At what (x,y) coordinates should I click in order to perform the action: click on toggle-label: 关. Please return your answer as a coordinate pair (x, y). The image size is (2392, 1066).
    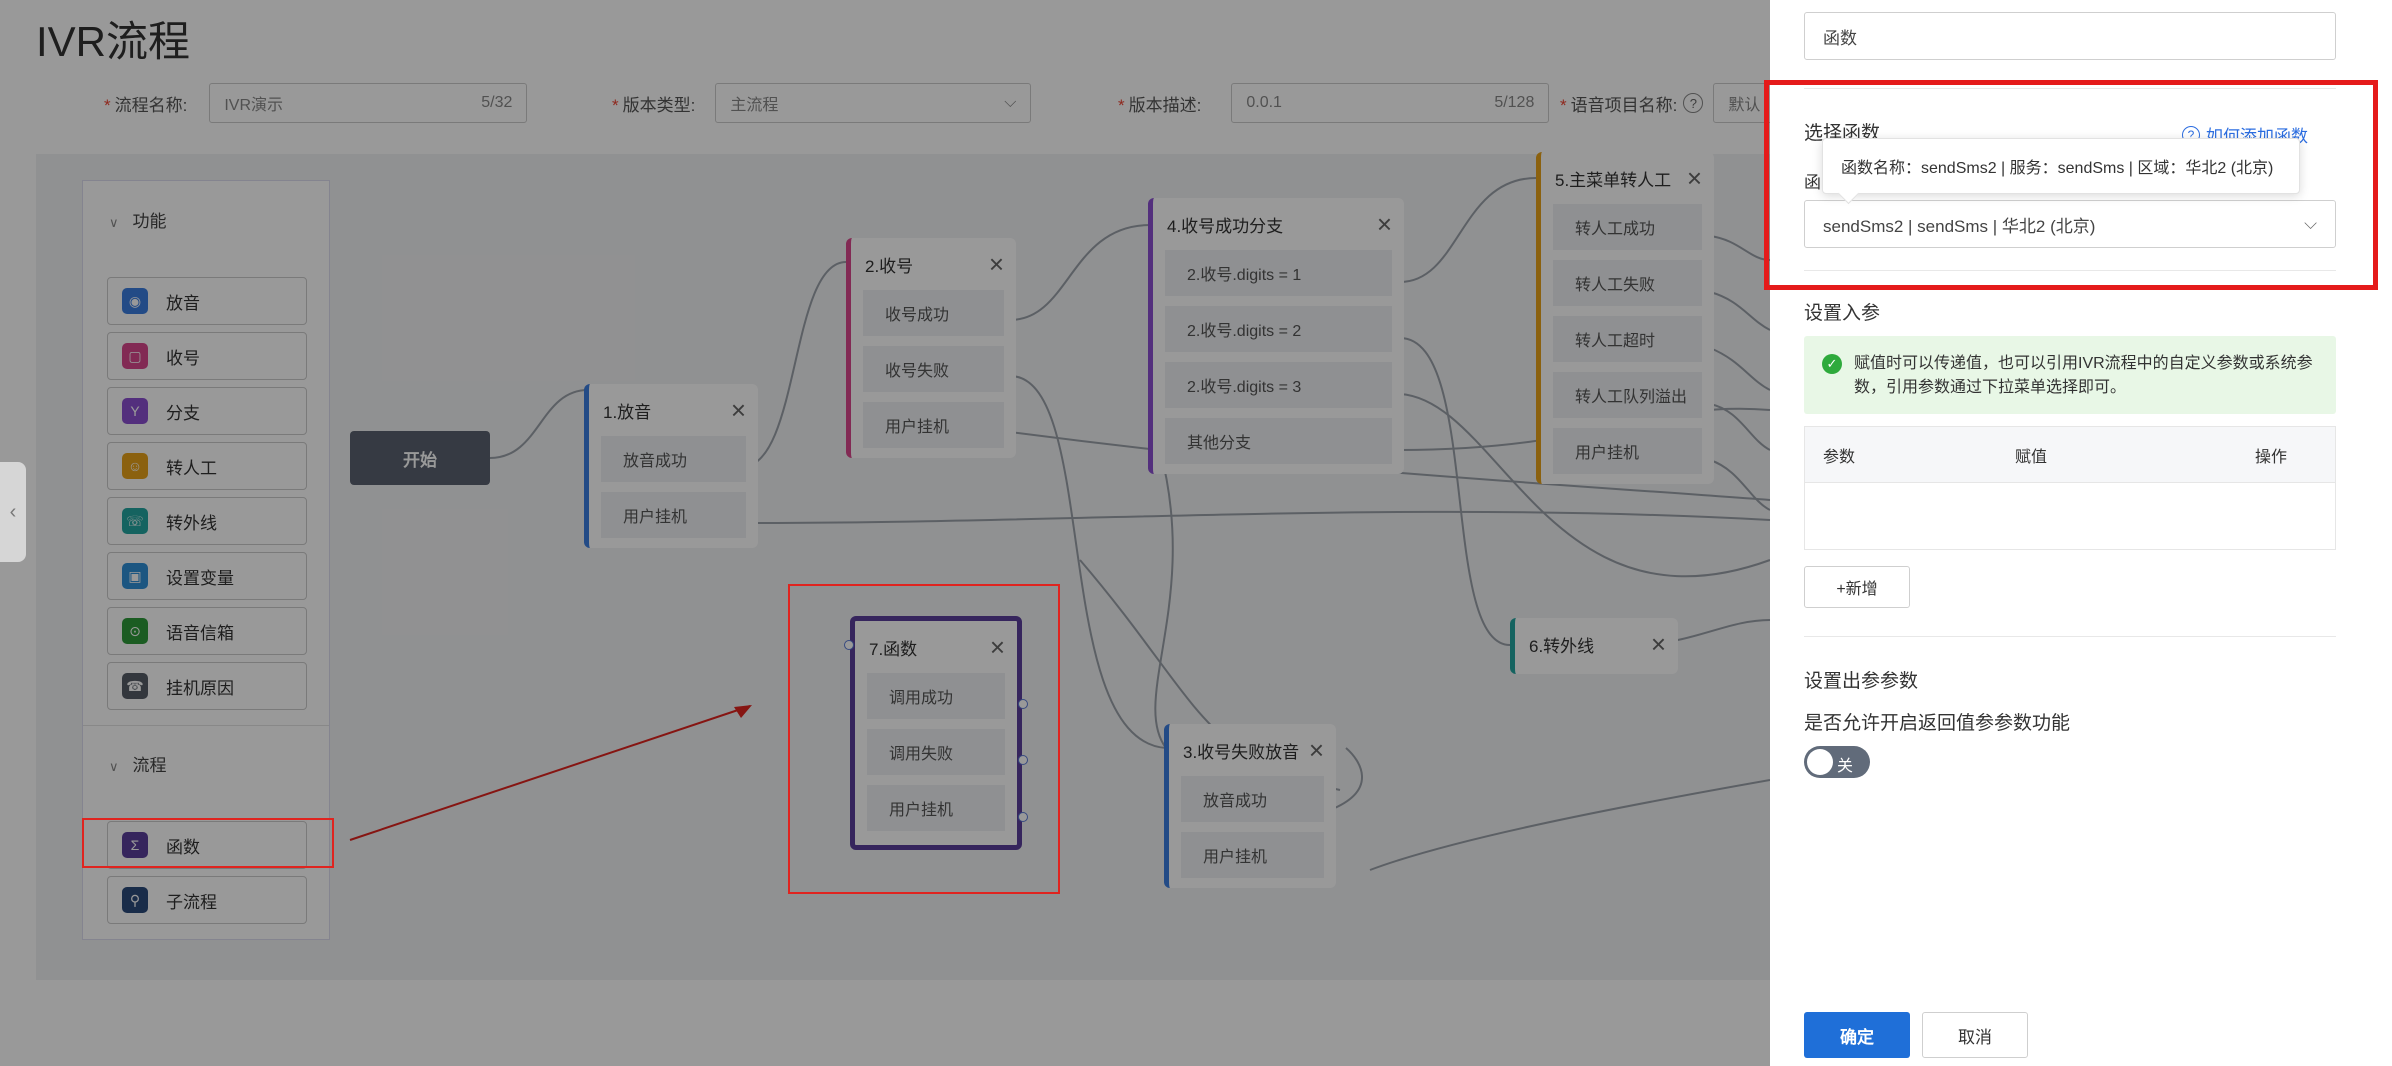
    Looking at the image, I should click on (1845, 766).